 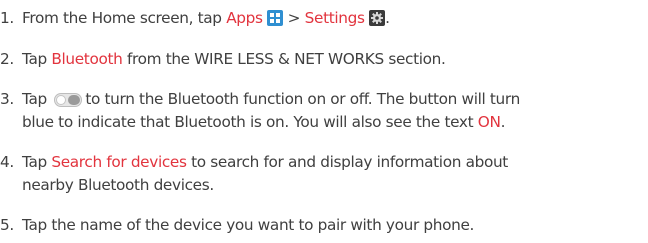 I want to click on on-text: ON, so click(x=489, y=122).